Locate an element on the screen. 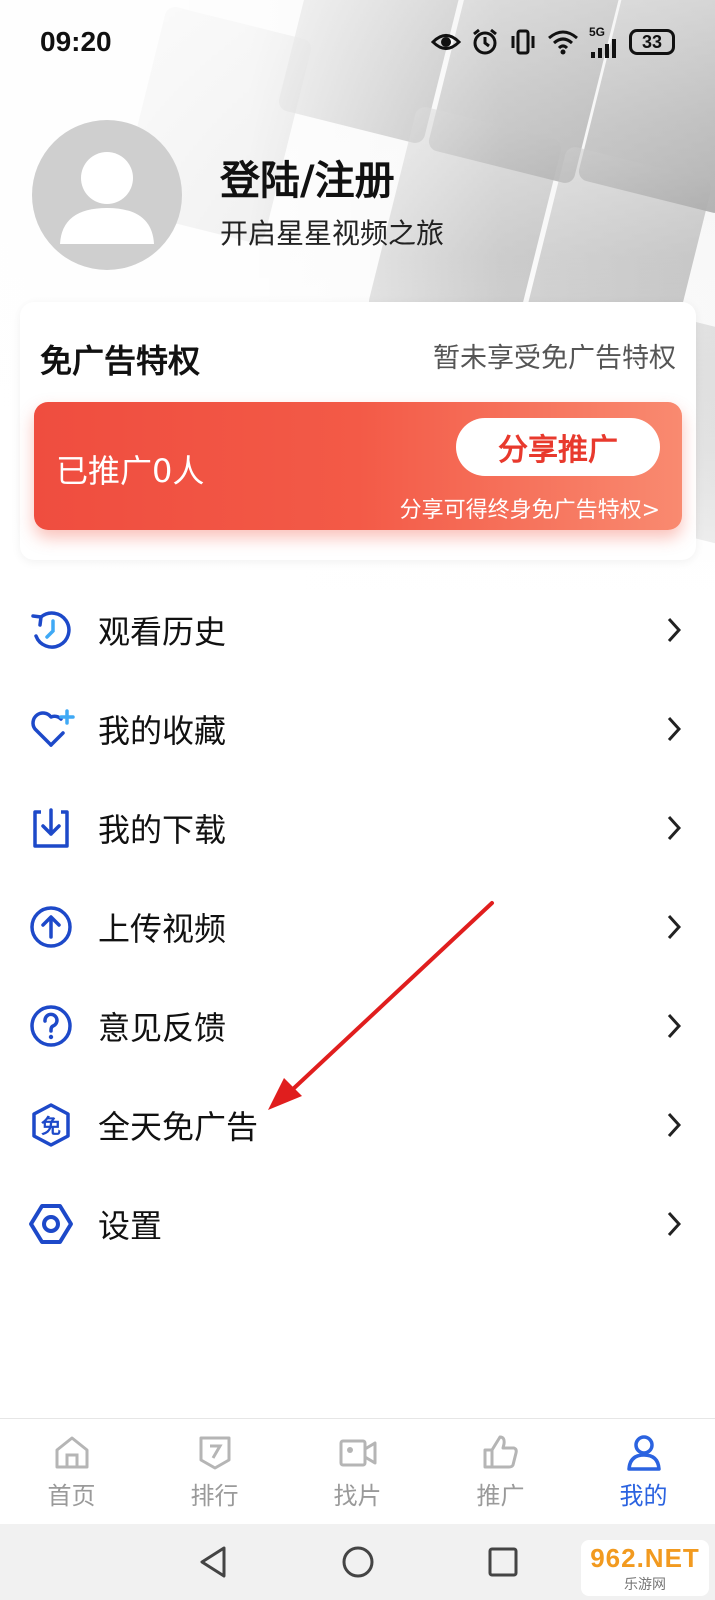 This screenshot has width=715, height=1600. history-icon is located at coordinates (51, 630).